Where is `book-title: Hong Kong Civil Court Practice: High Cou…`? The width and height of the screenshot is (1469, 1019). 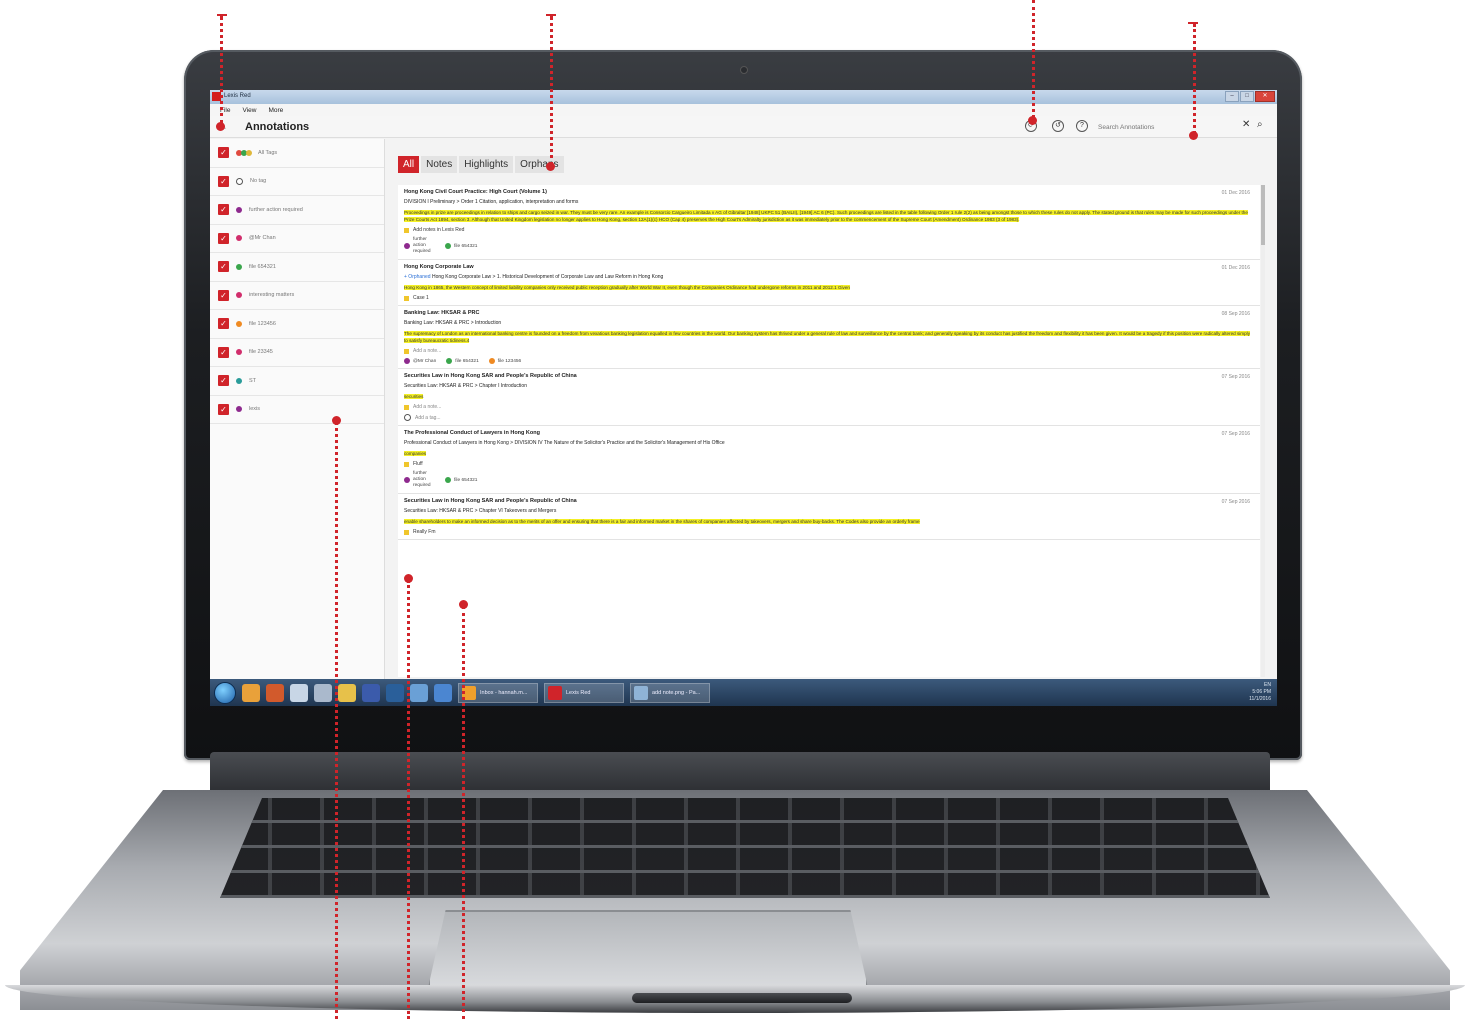
book-title: Hong Kong Civil Court Practice: High Cou… is located at coordinates (829, 192).